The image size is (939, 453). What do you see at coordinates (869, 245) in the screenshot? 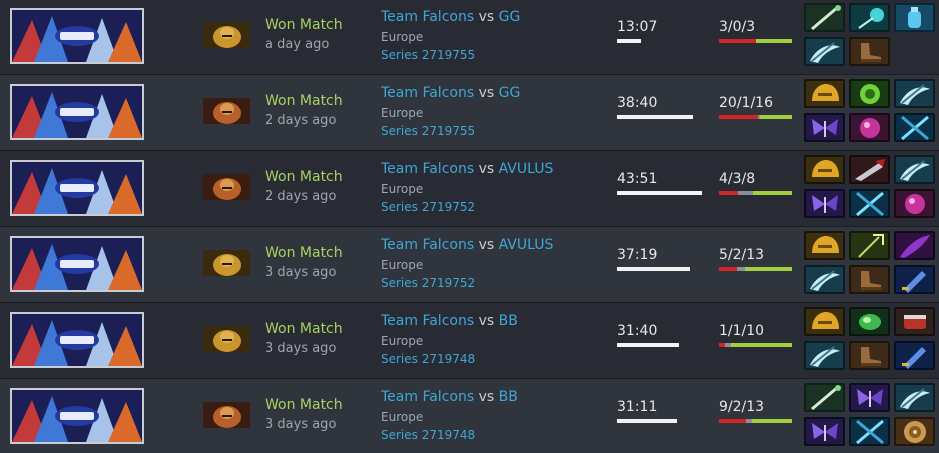
I see `trident-icon` at bounding box center [869, 245].